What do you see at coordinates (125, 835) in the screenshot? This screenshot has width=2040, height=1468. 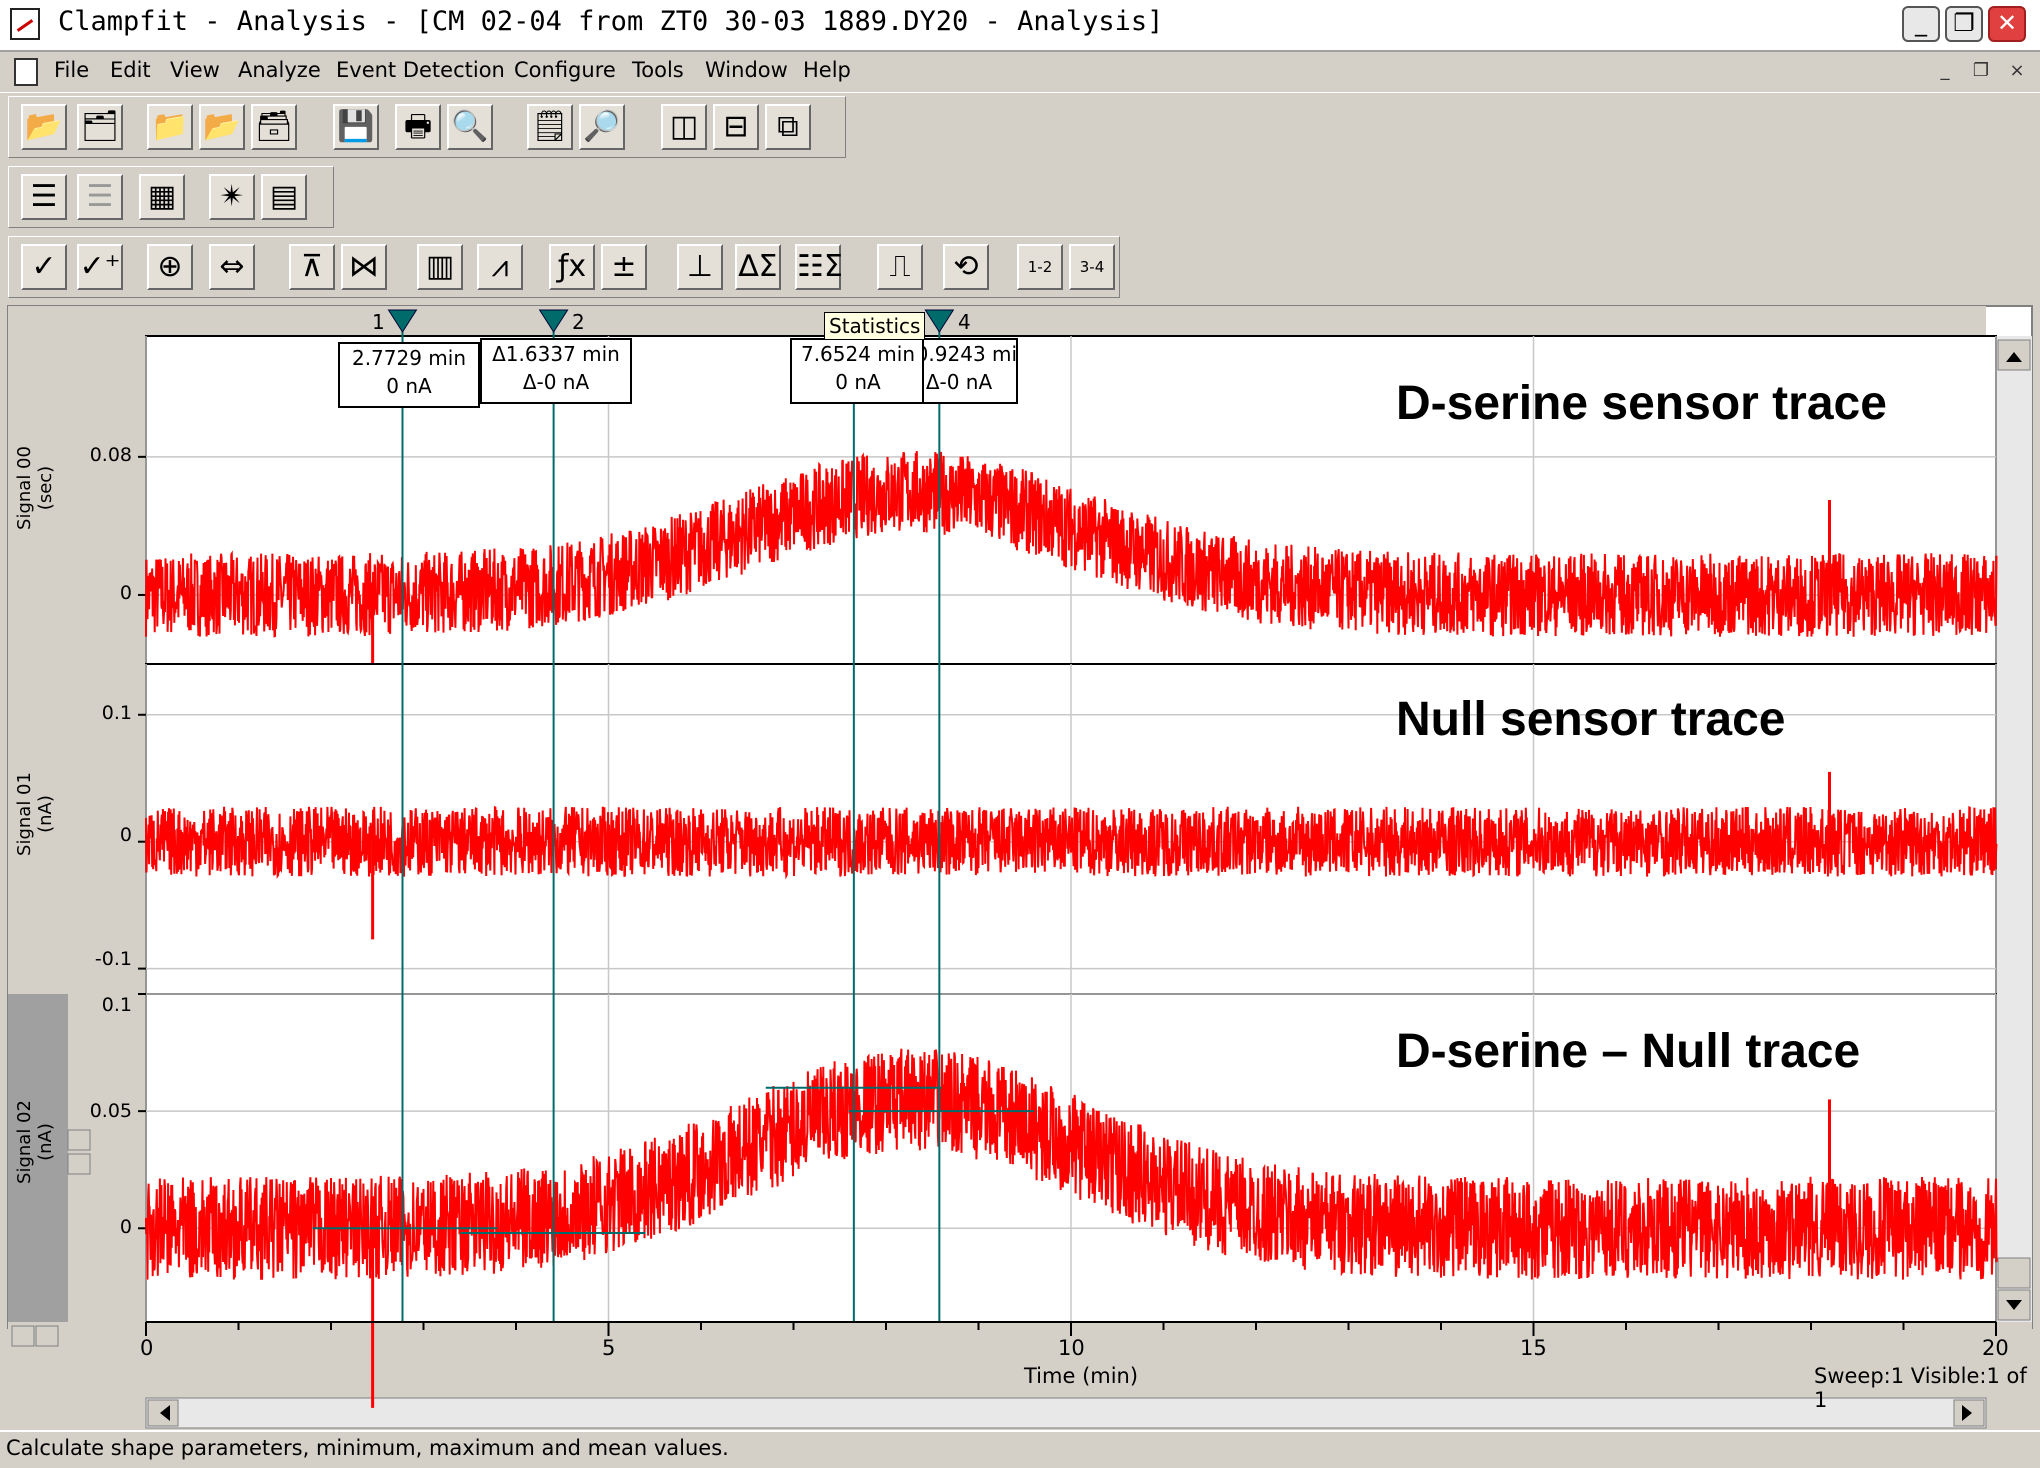 I see `panel-1-tick-label: 0` at bounding box center [125, 835].